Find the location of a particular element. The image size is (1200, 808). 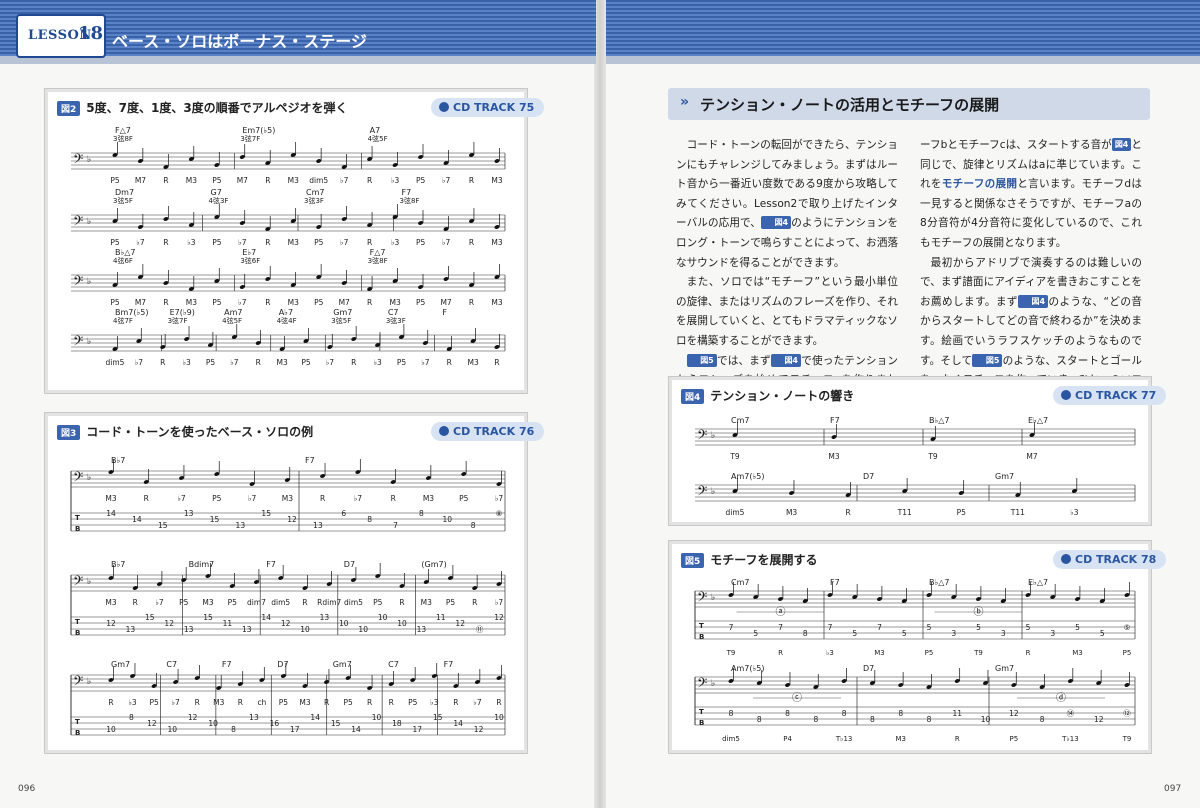

chord-symbol: F△7 is located at coordinates (123, 130).